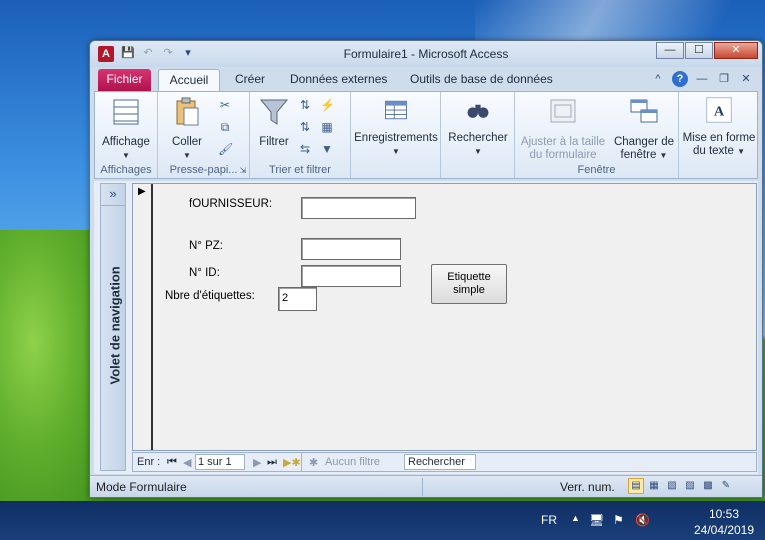  What do you see at coordinates (327, 127) in the screenshot?
I see `advanced-filter-icon: ▦` at bounding box center [327, 127].